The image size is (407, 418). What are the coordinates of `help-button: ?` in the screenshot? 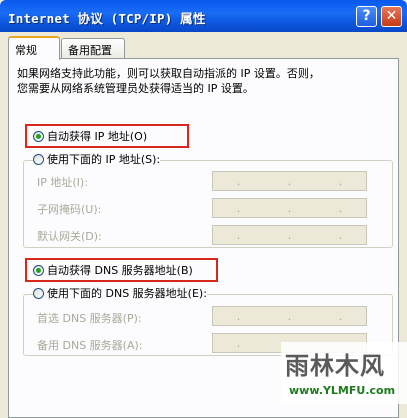 It's located at (366, 16).